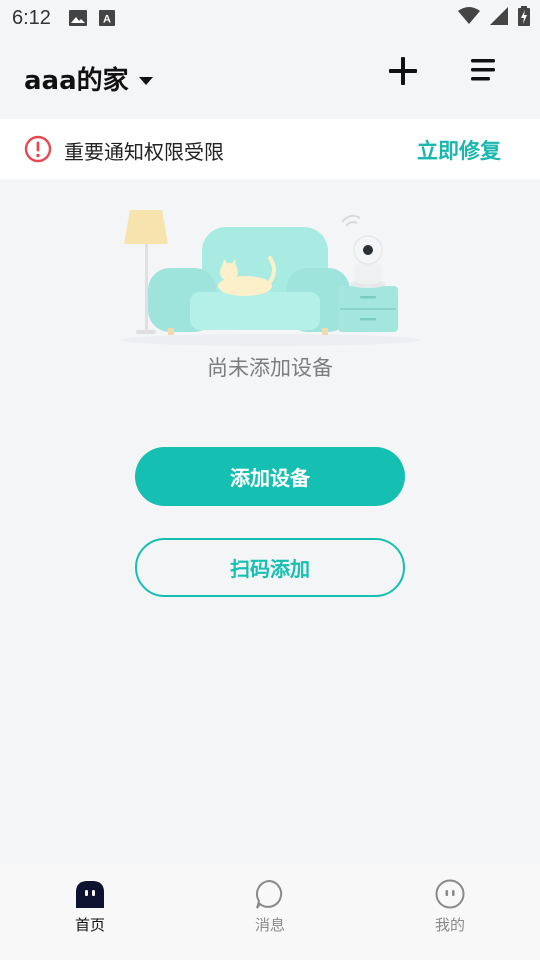 The image size is (540, 960). Describe the element at coordinates (469, 15) in the screenshot. I see `wifi-icon` at that location.